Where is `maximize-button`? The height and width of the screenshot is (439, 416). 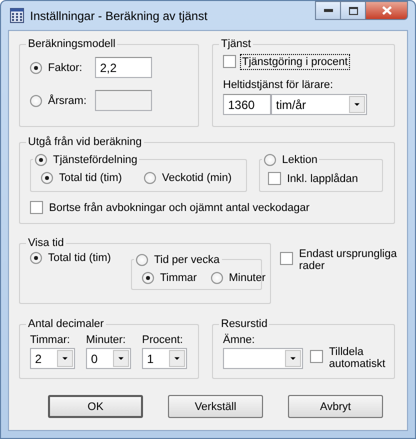 maximize-button is located at coordinates (353, 10).